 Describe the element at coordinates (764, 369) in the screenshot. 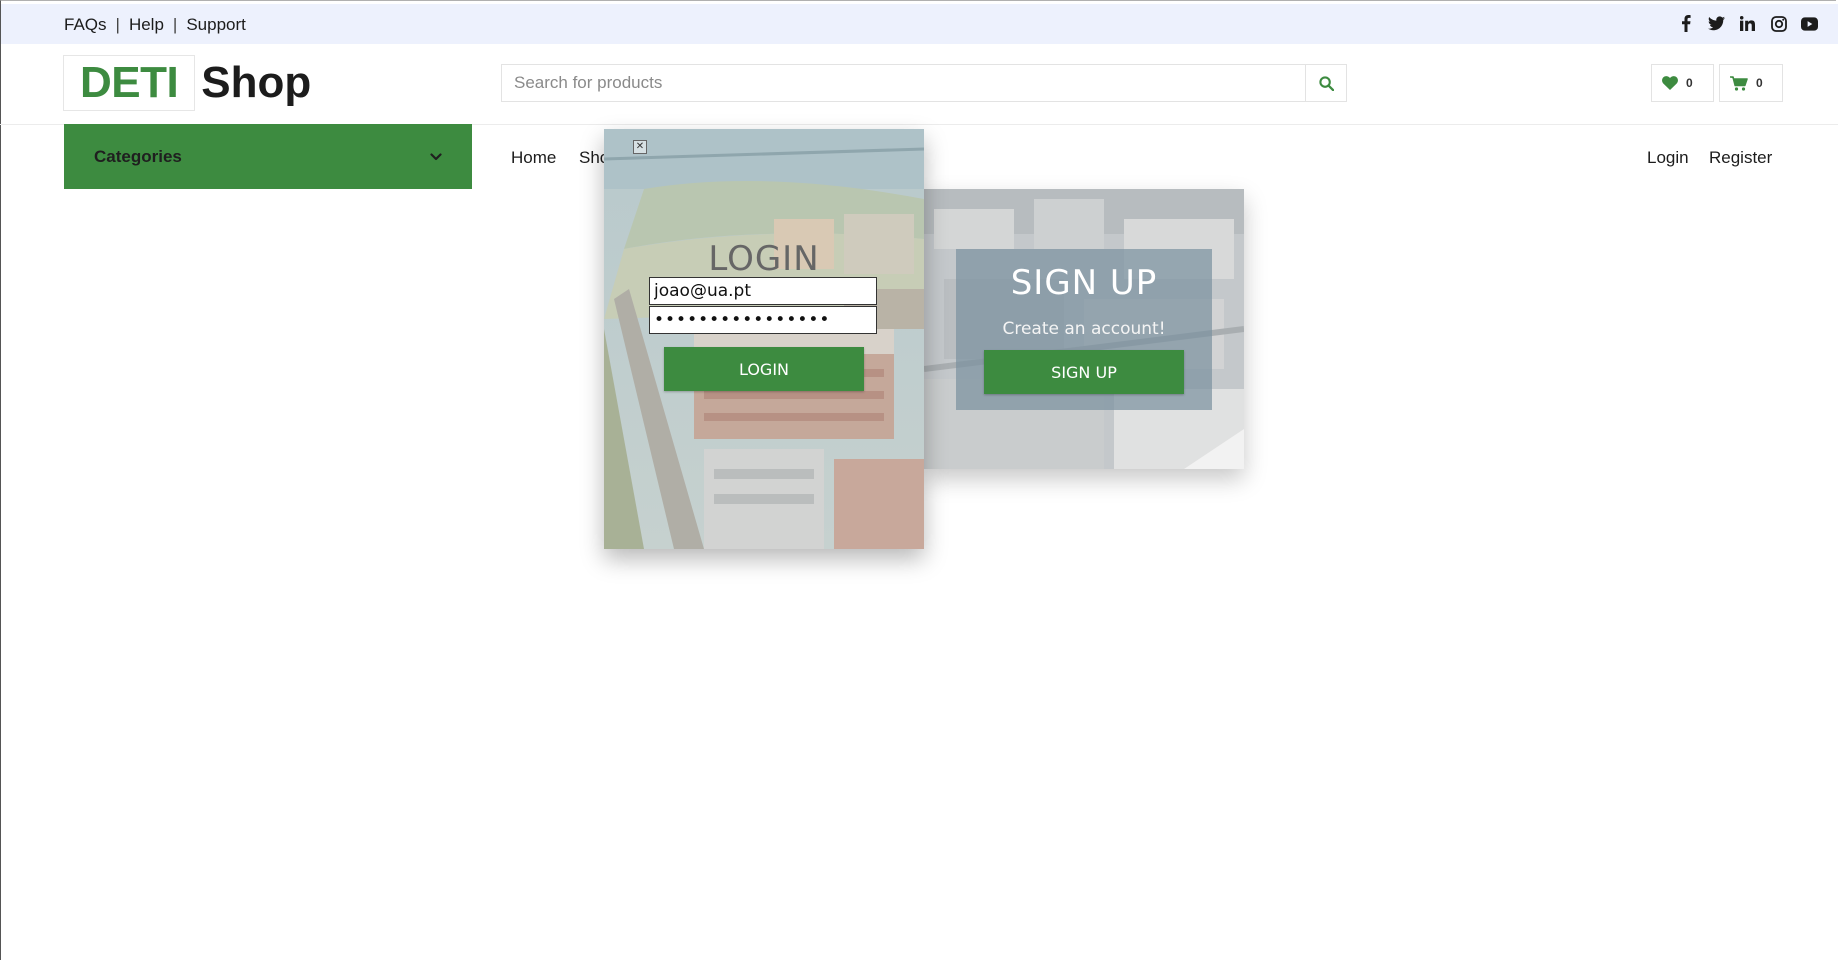

I see `login-button: LOGIN` at that location.